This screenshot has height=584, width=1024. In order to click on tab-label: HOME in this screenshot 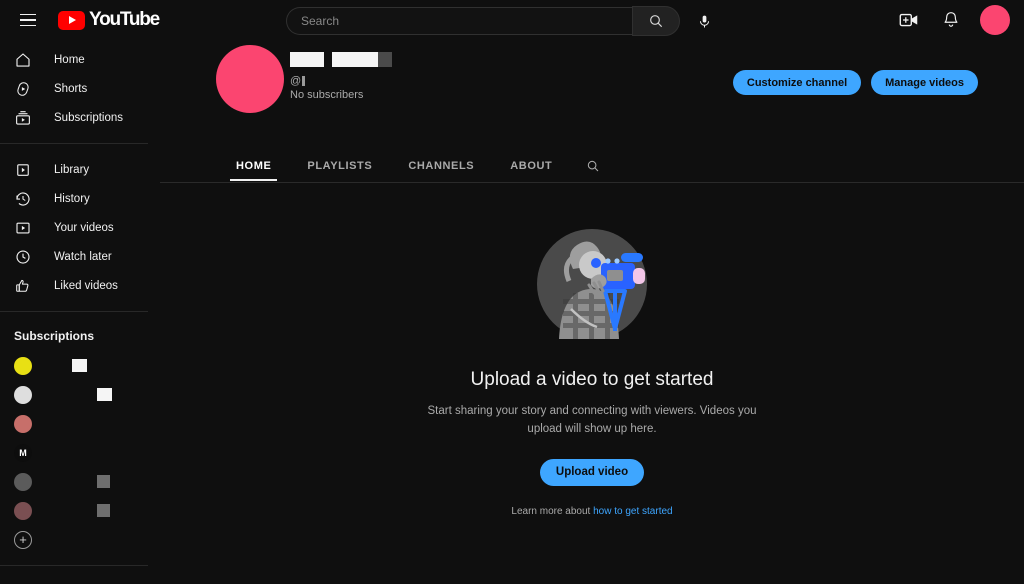, I will do `click(254, 165)`.